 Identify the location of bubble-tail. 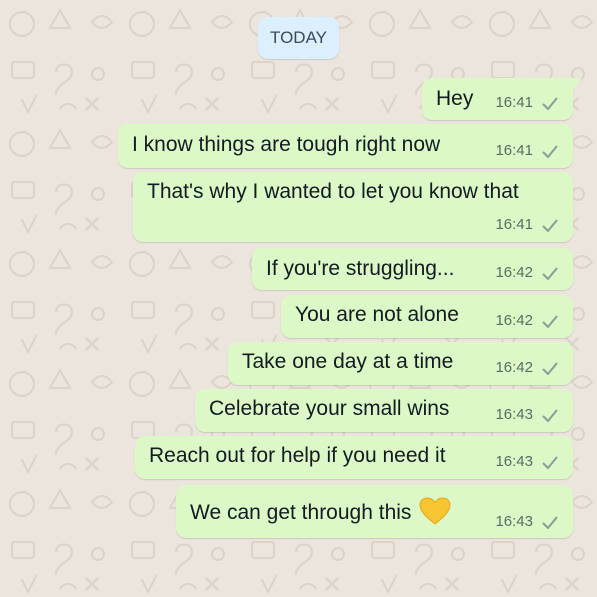
(577, 84).